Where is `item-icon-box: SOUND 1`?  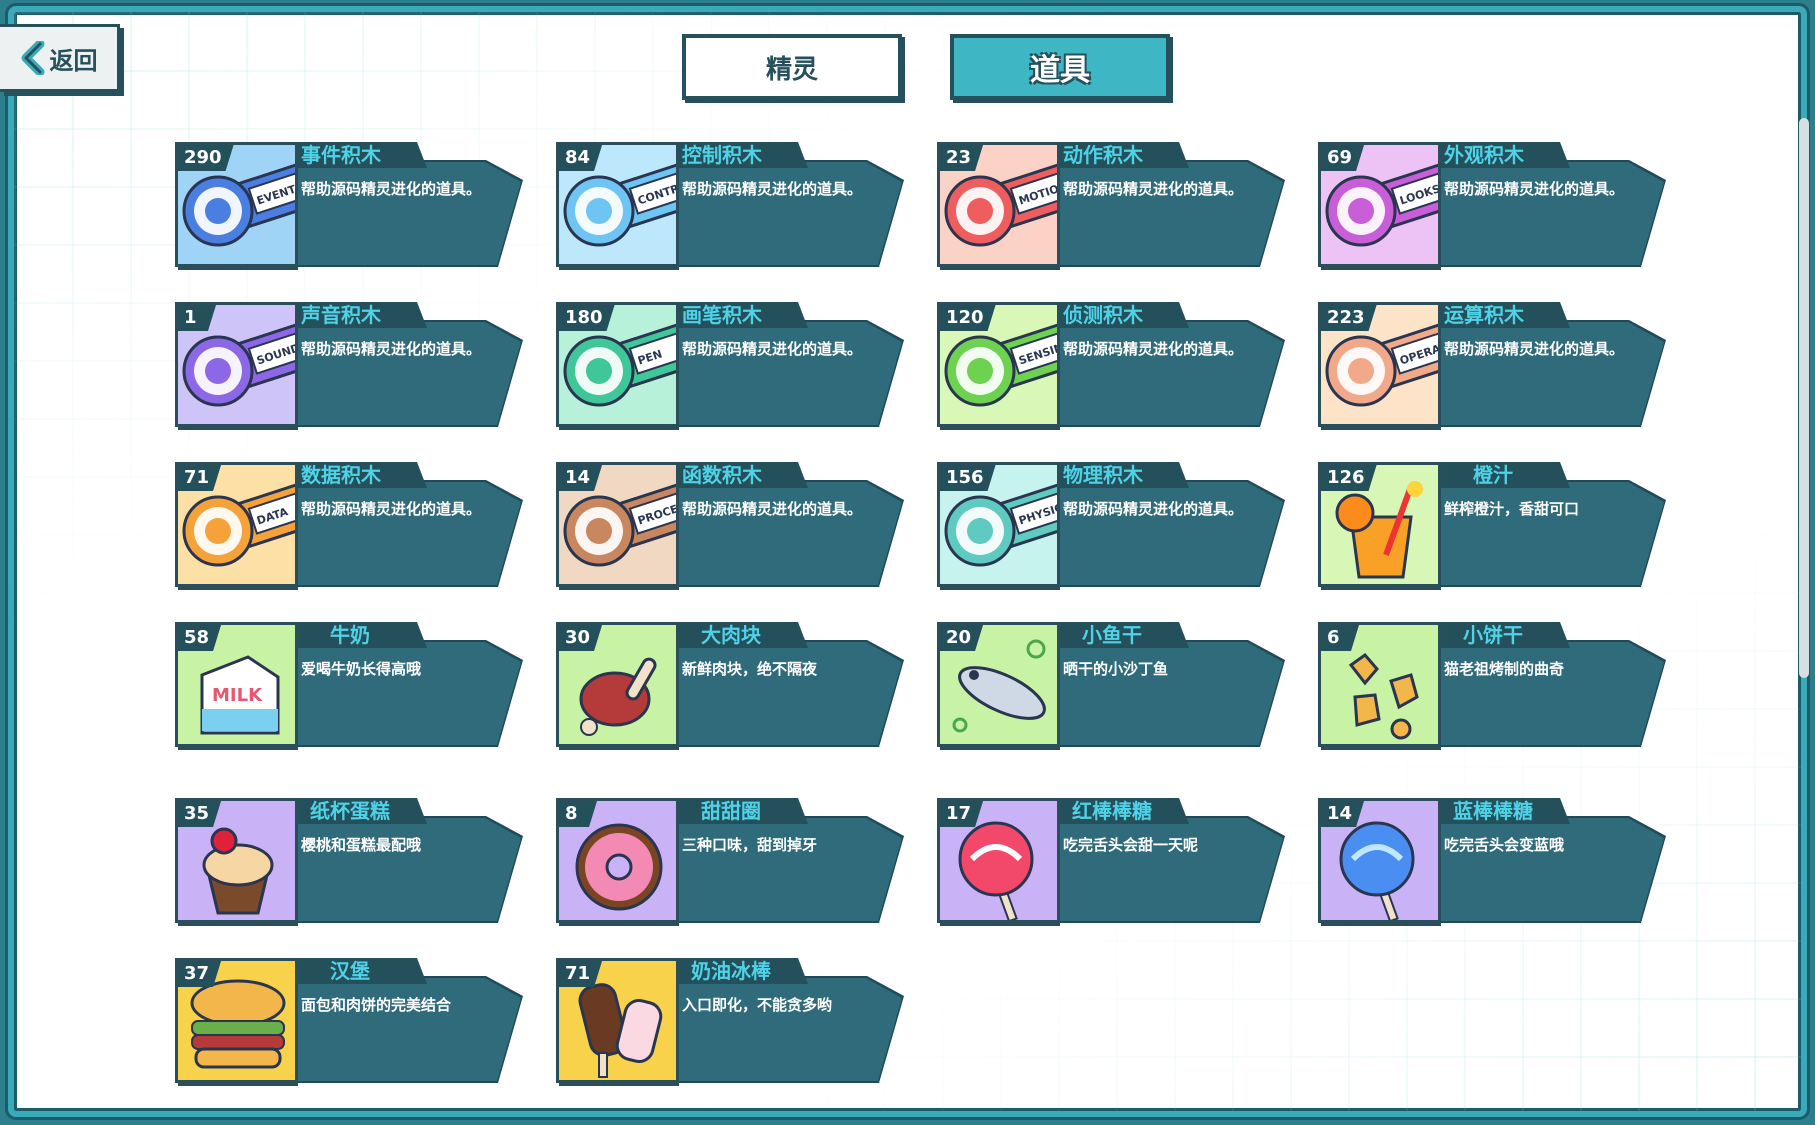
item-icon-box: SOUND 1 is located at coordinates (235, 364).